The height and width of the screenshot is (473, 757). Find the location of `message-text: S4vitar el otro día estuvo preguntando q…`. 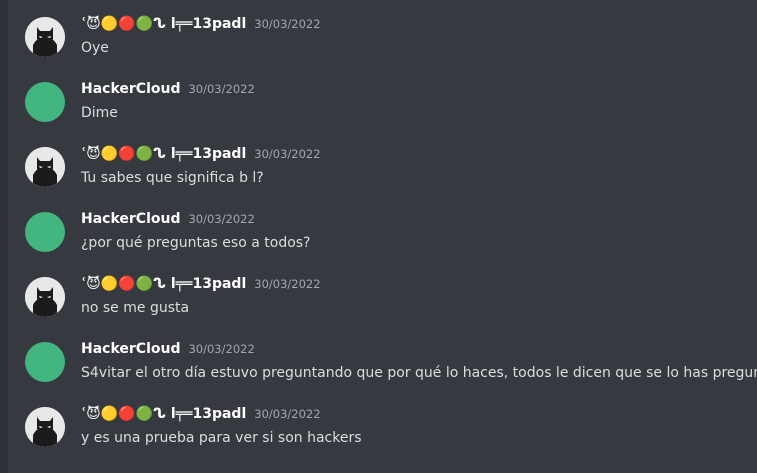

message-text: S4vitar el otro día estuvo preguntando q… is located at coordinates (419, 373).